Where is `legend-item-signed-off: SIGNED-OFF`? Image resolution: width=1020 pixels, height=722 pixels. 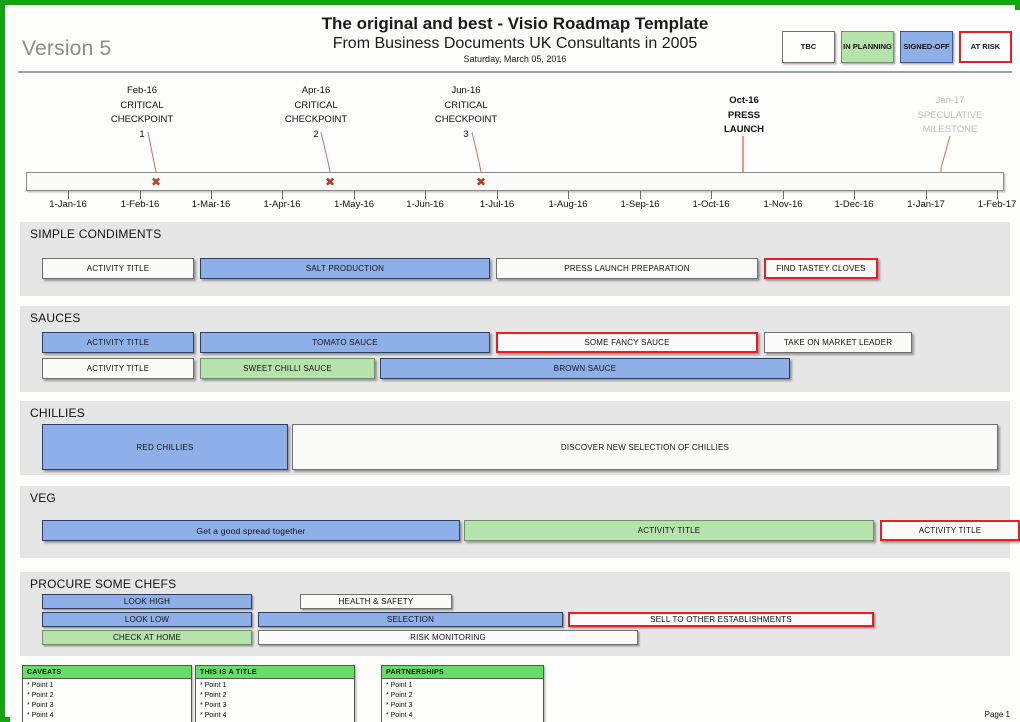 legend-item-signed-off: SIGNED-OFF is located at coordinates (926, 47).